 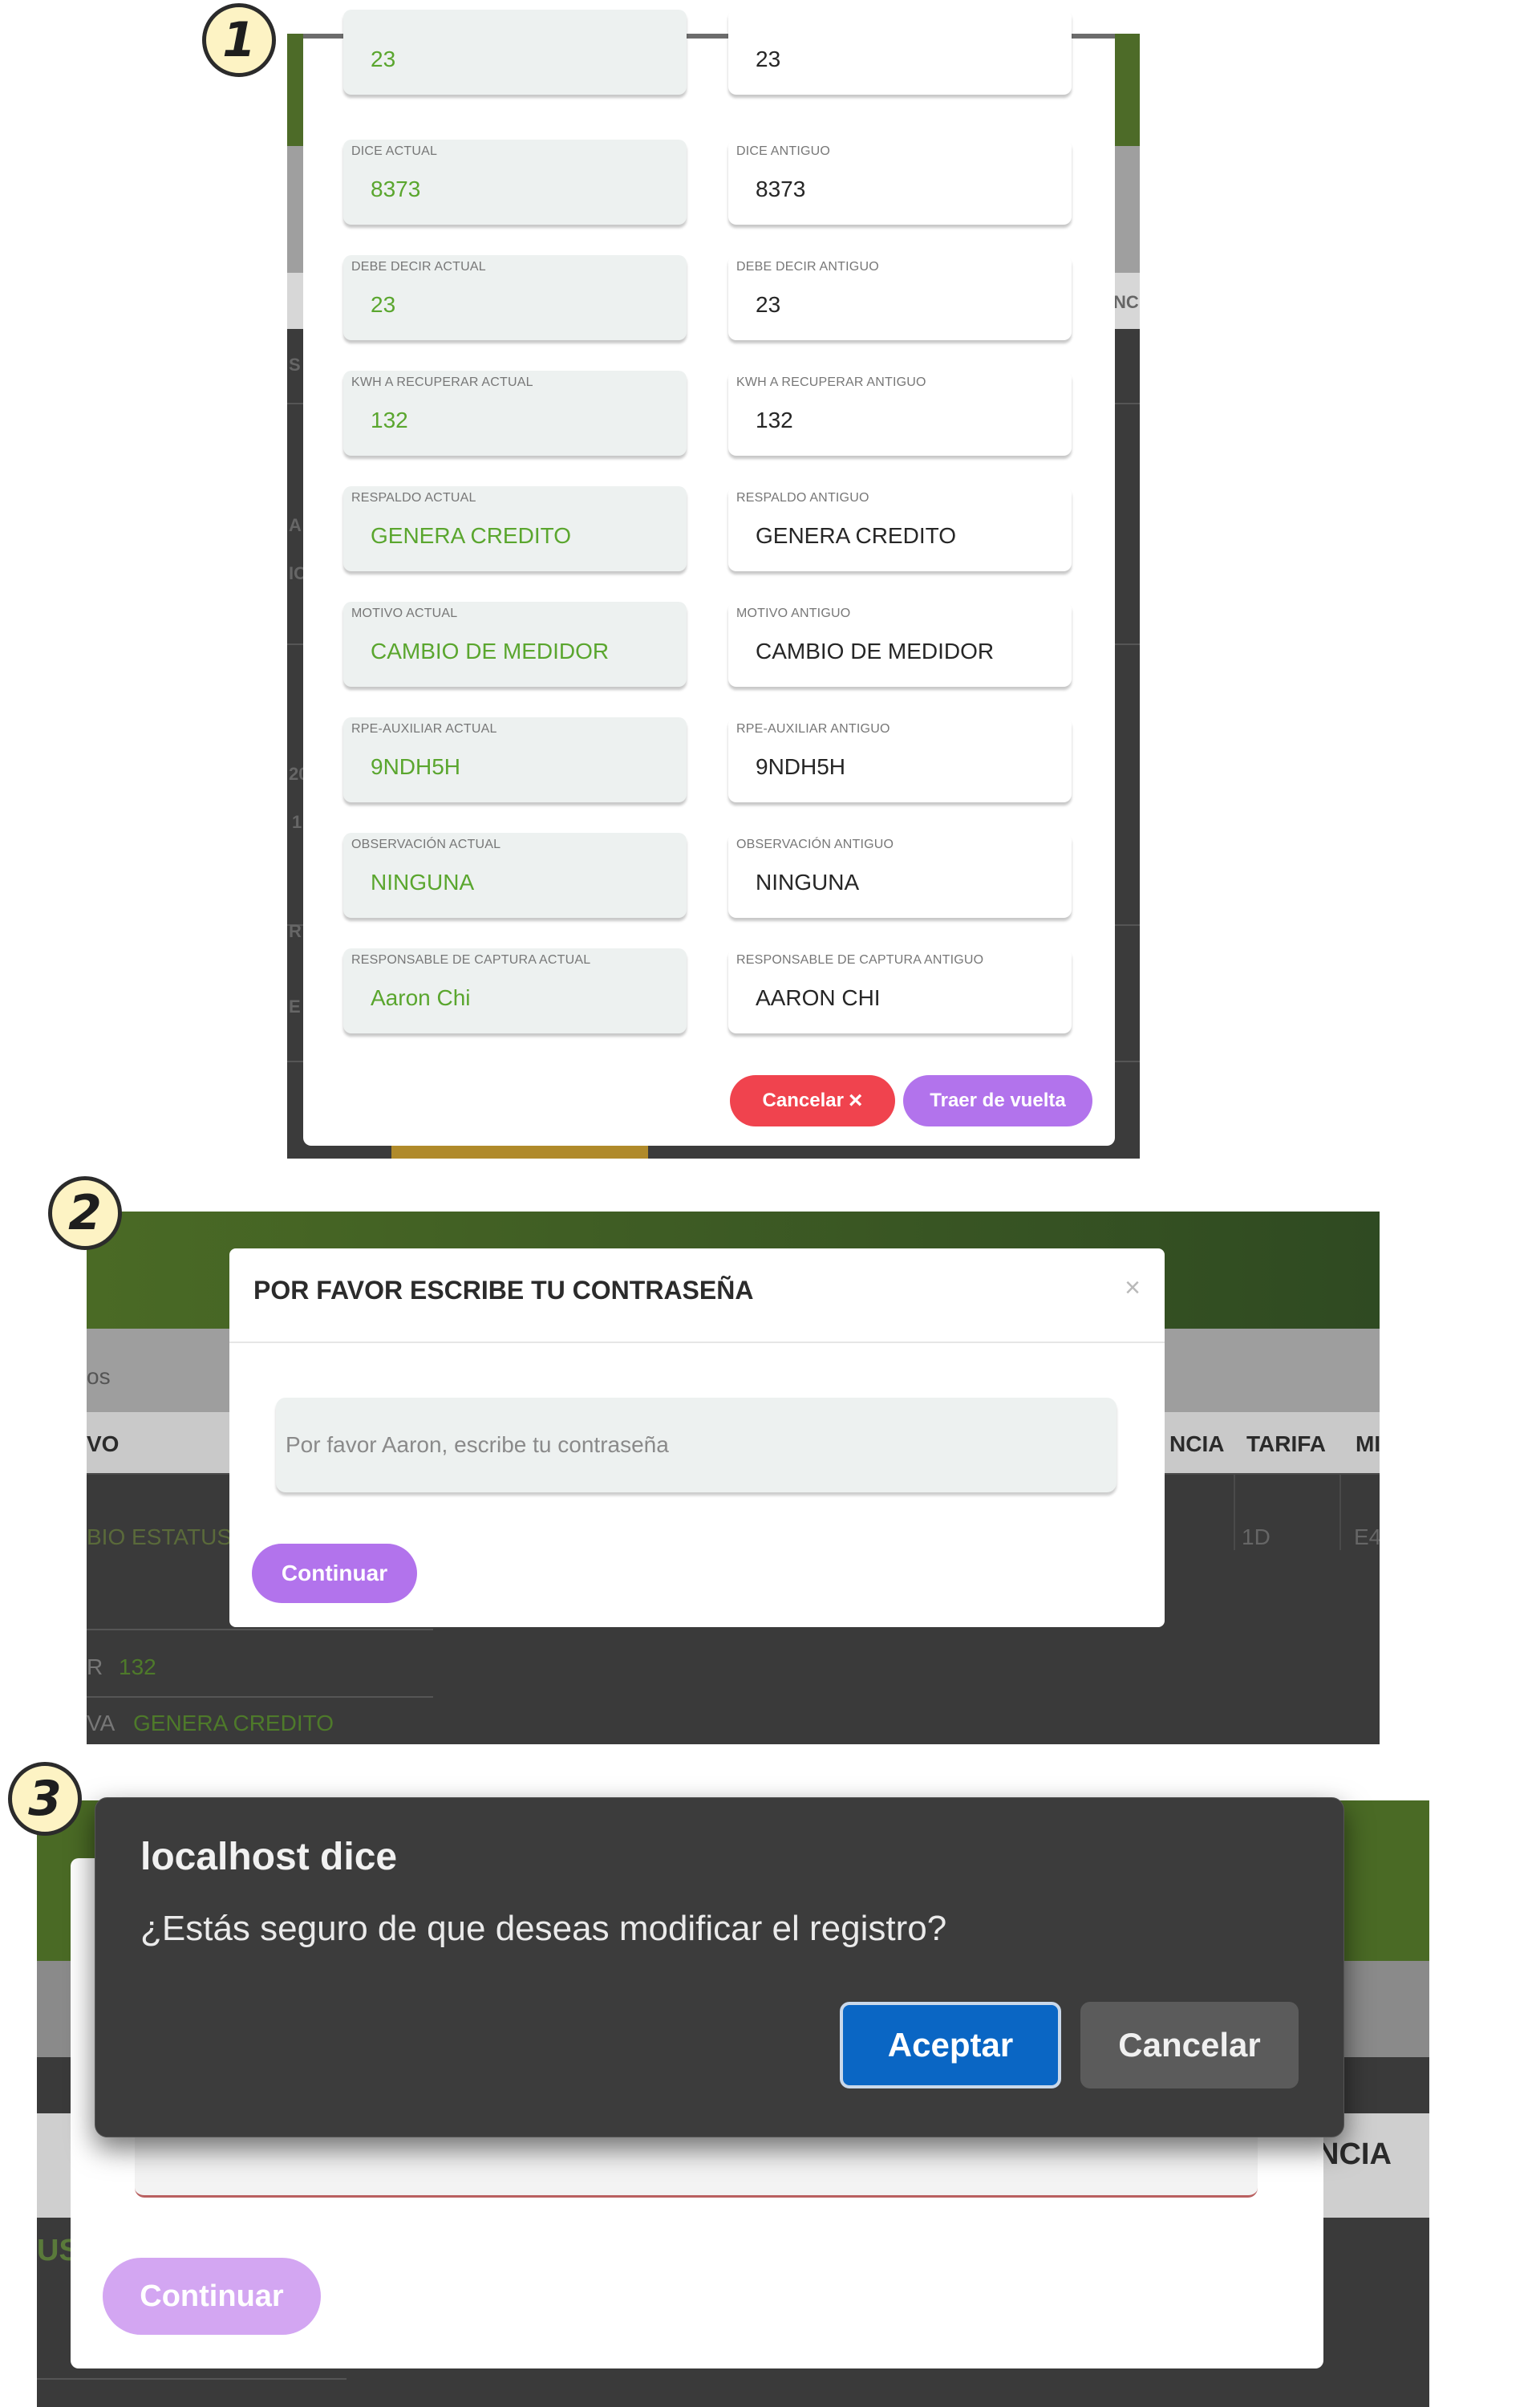 What do you see at coordinates (900, 414) in the screenshot?
I see `old-field: KWH A RECUPERAR ANTIGUO 132` at bounding box center [900, 414].